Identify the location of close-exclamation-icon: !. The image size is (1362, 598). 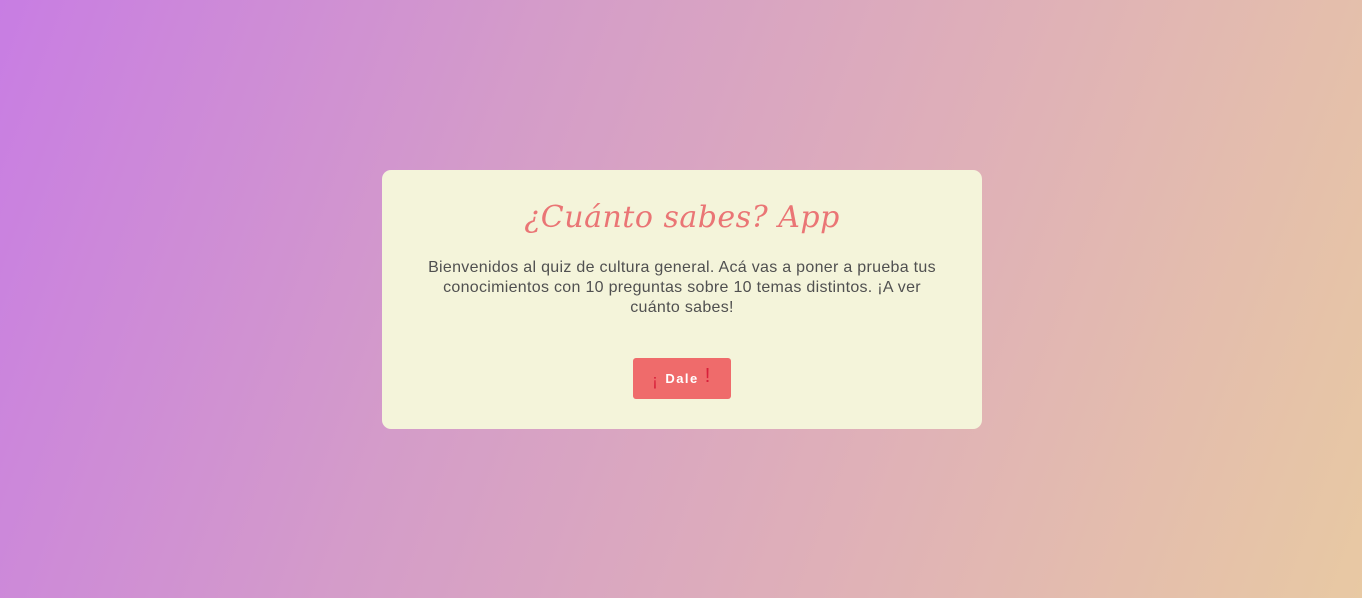
(708, 376).